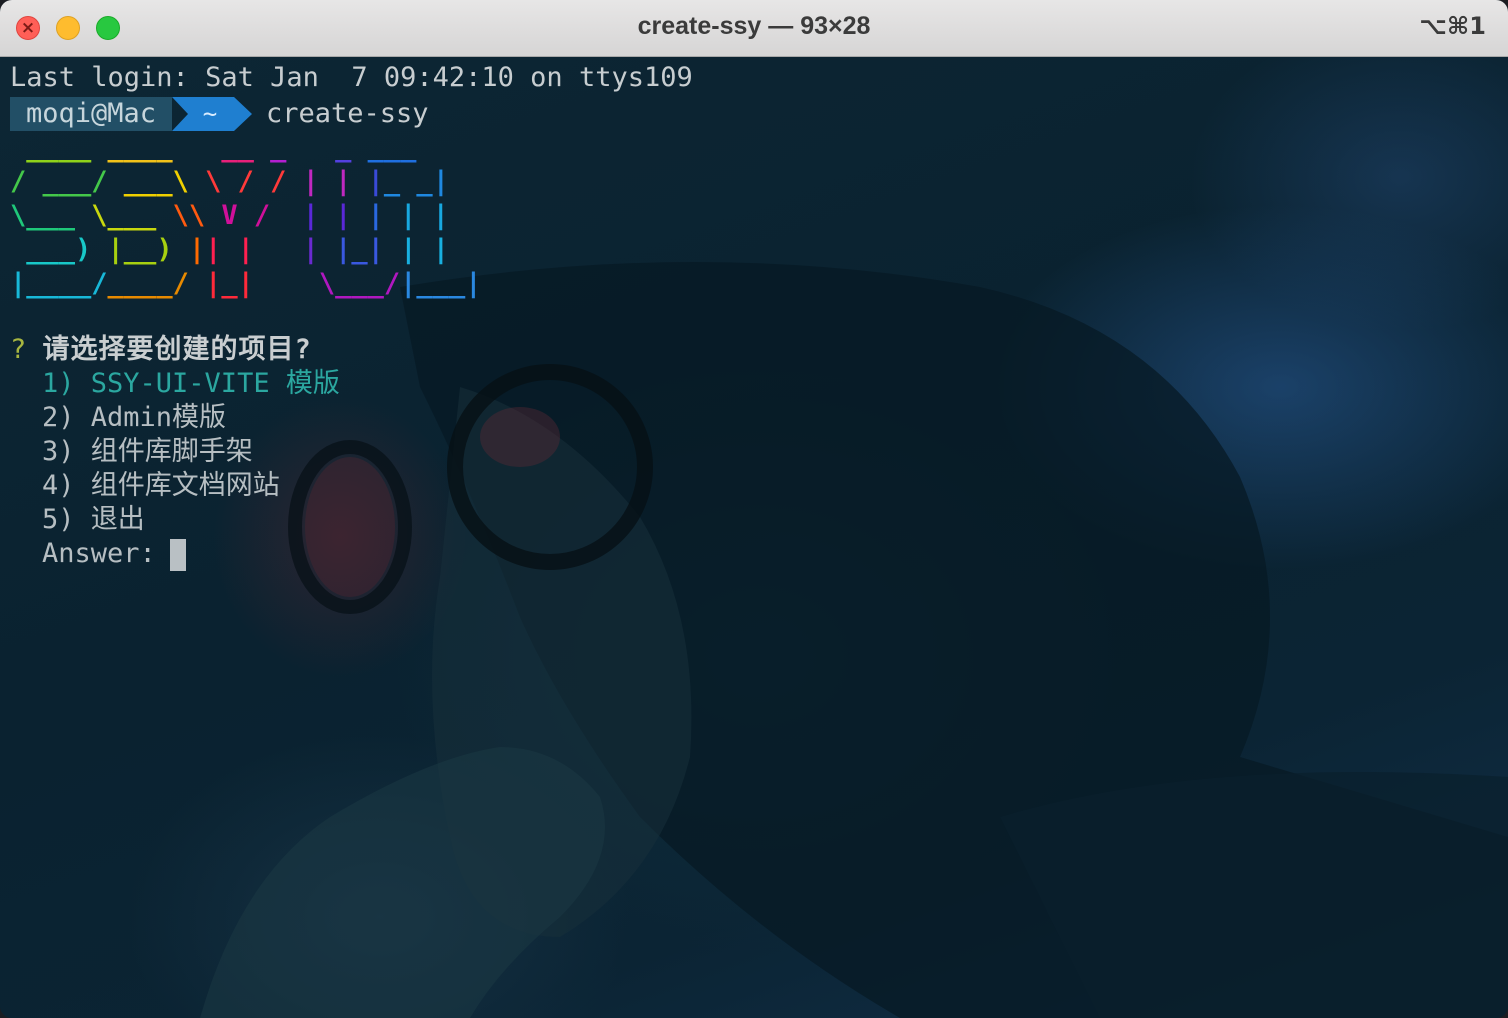  What do you see at coordinates (161, 486) in the screenshot?
I see `option-4: 4) 组件库文档网站` at bounding box center [161, 486].